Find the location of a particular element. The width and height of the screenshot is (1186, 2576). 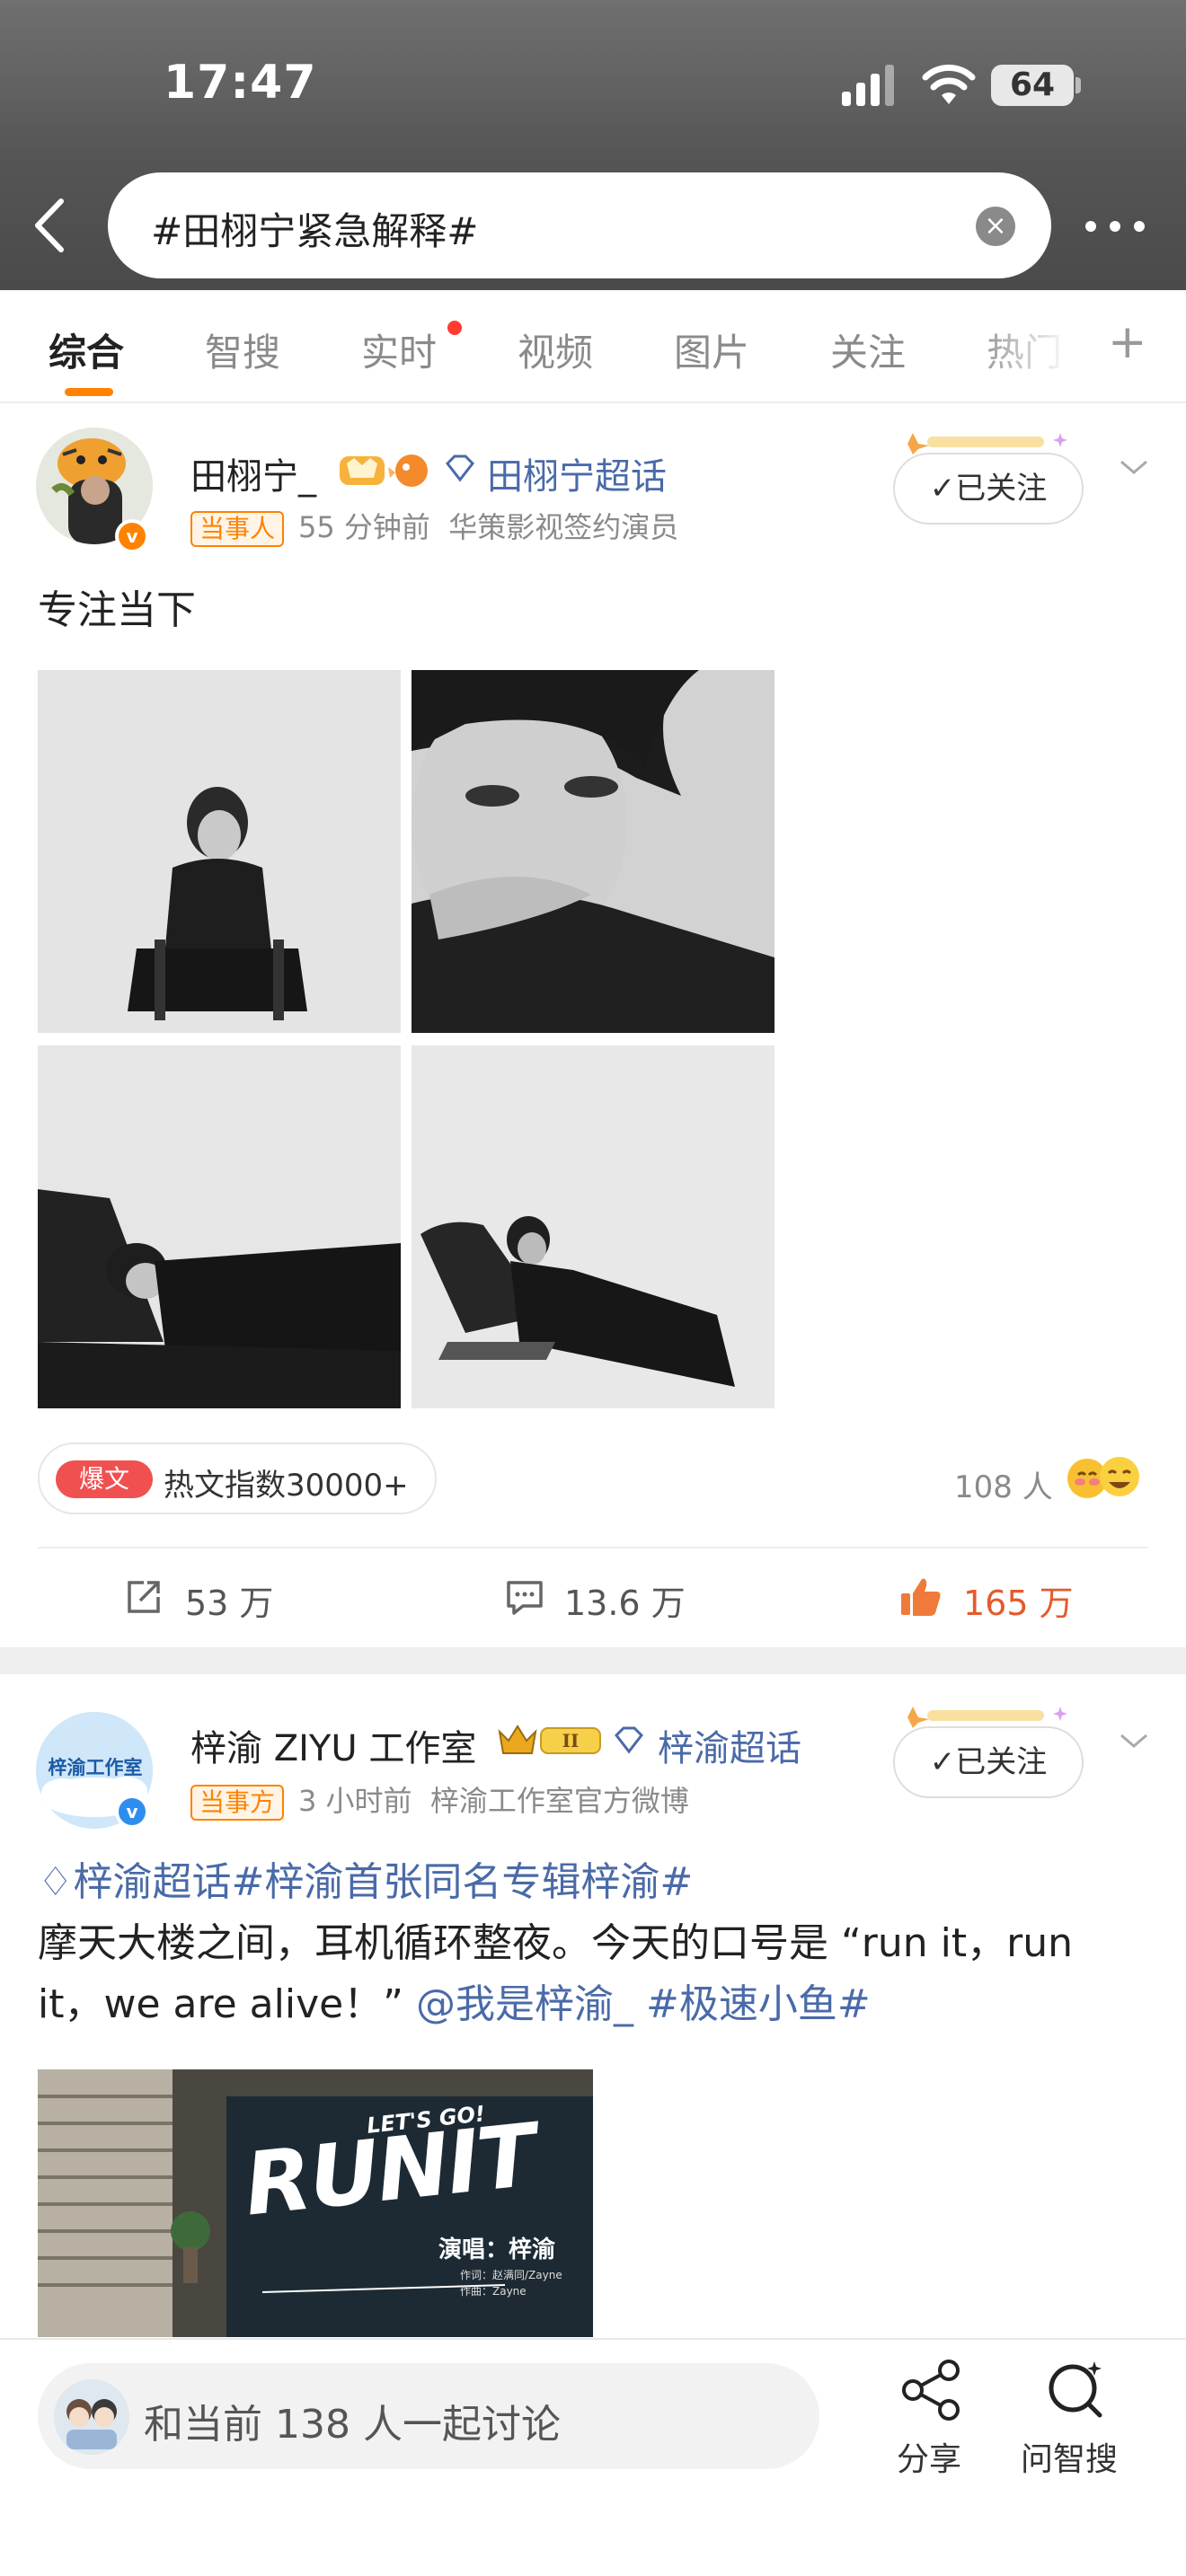

poster-lyricist: 作词：赵满同/Zayne is located at coordinates (511, 2275).